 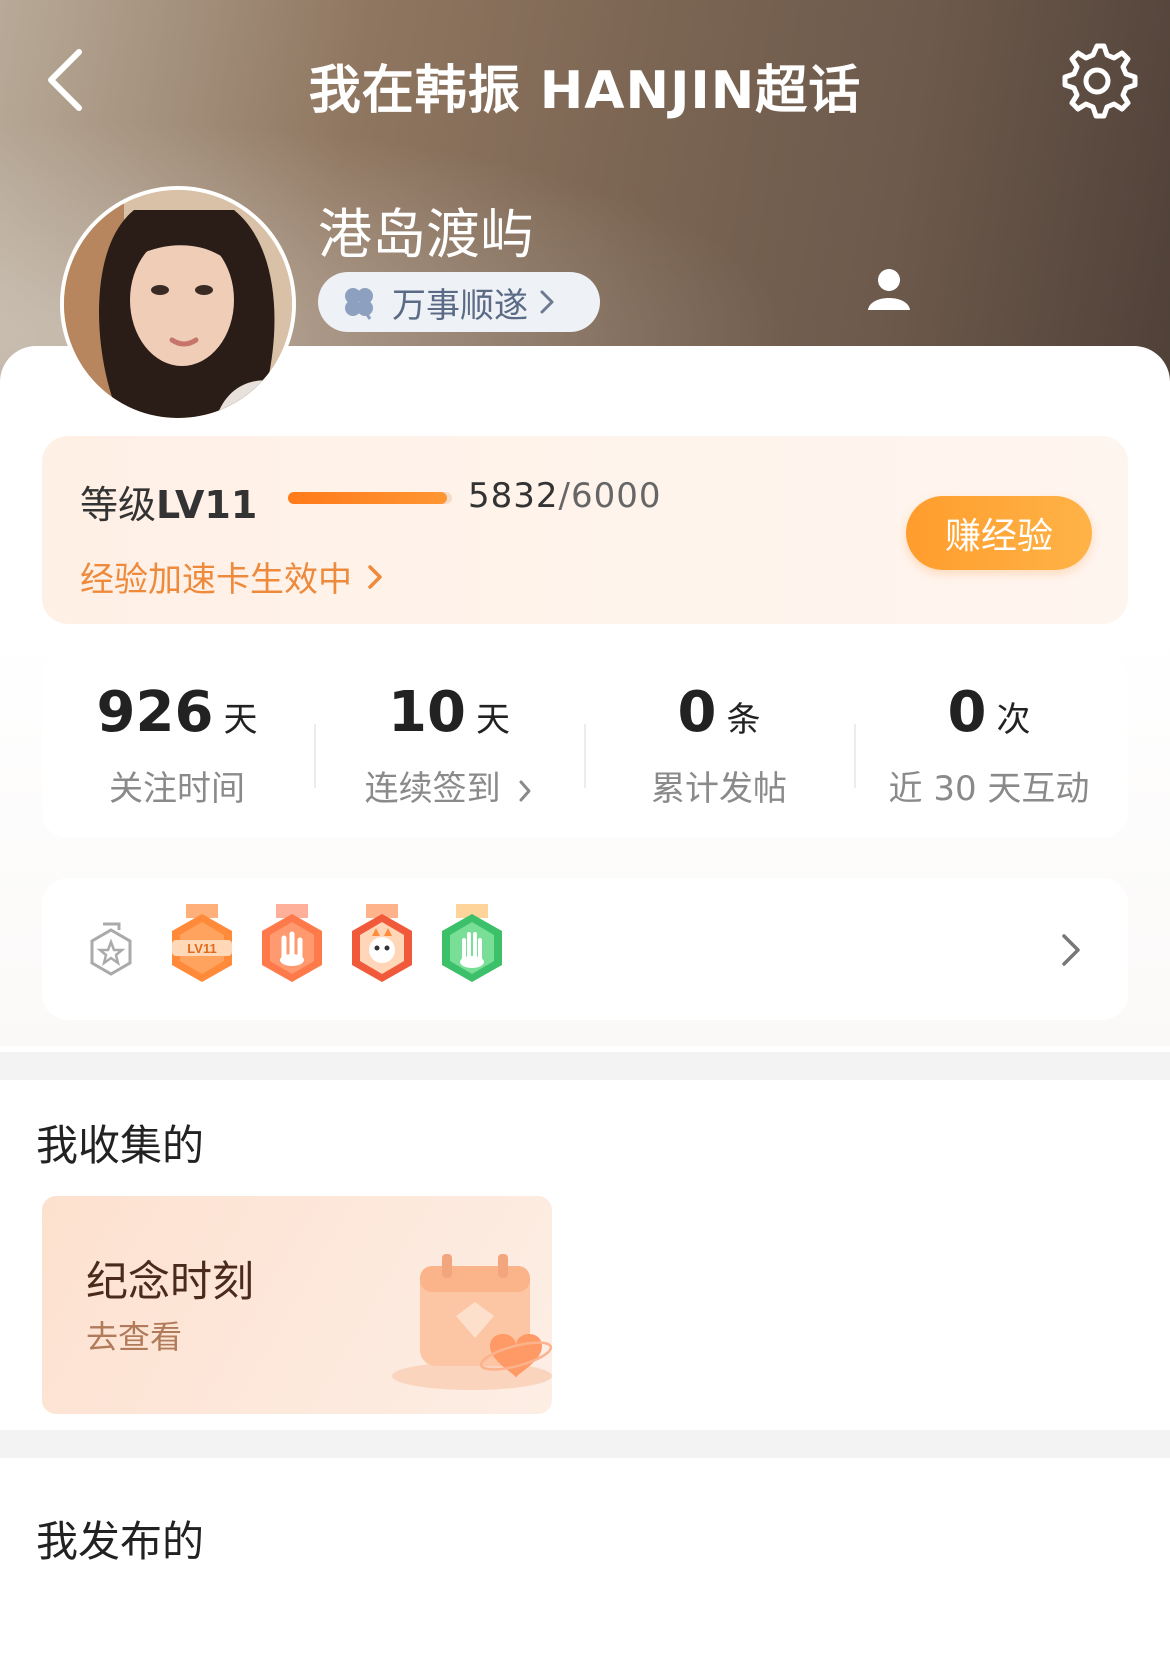 I want to click on exp-current: 5832, so click(x=513, y=496).